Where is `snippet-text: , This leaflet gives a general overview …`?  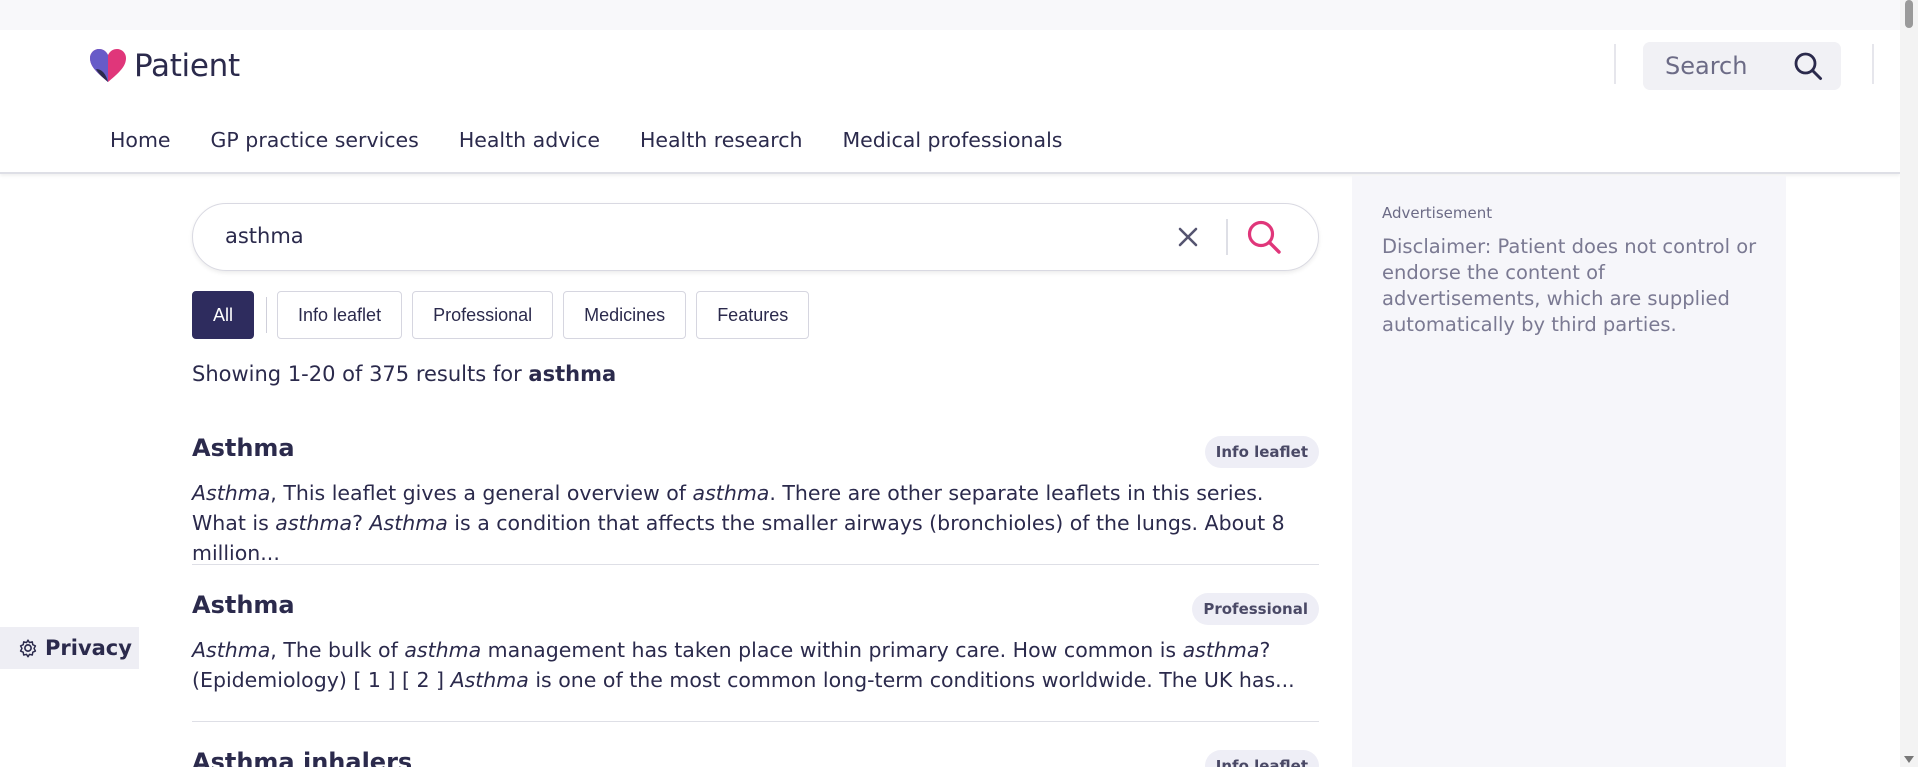 snippet-text: , This leaflet gives a general overview … is located at coordinates (481, 493).